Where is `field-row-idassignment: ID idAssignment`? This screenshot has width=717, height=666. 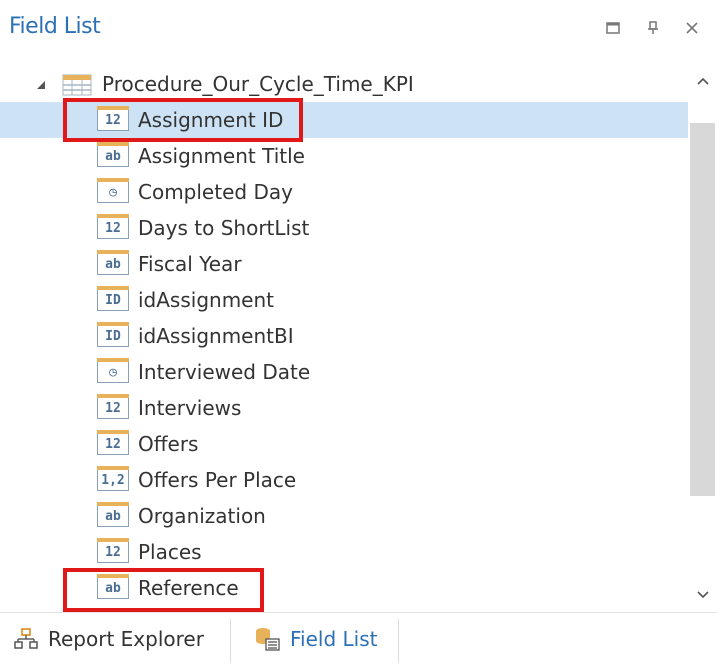 field-row-idassignment: ID idAssignment is located at coordinates (344, 300).